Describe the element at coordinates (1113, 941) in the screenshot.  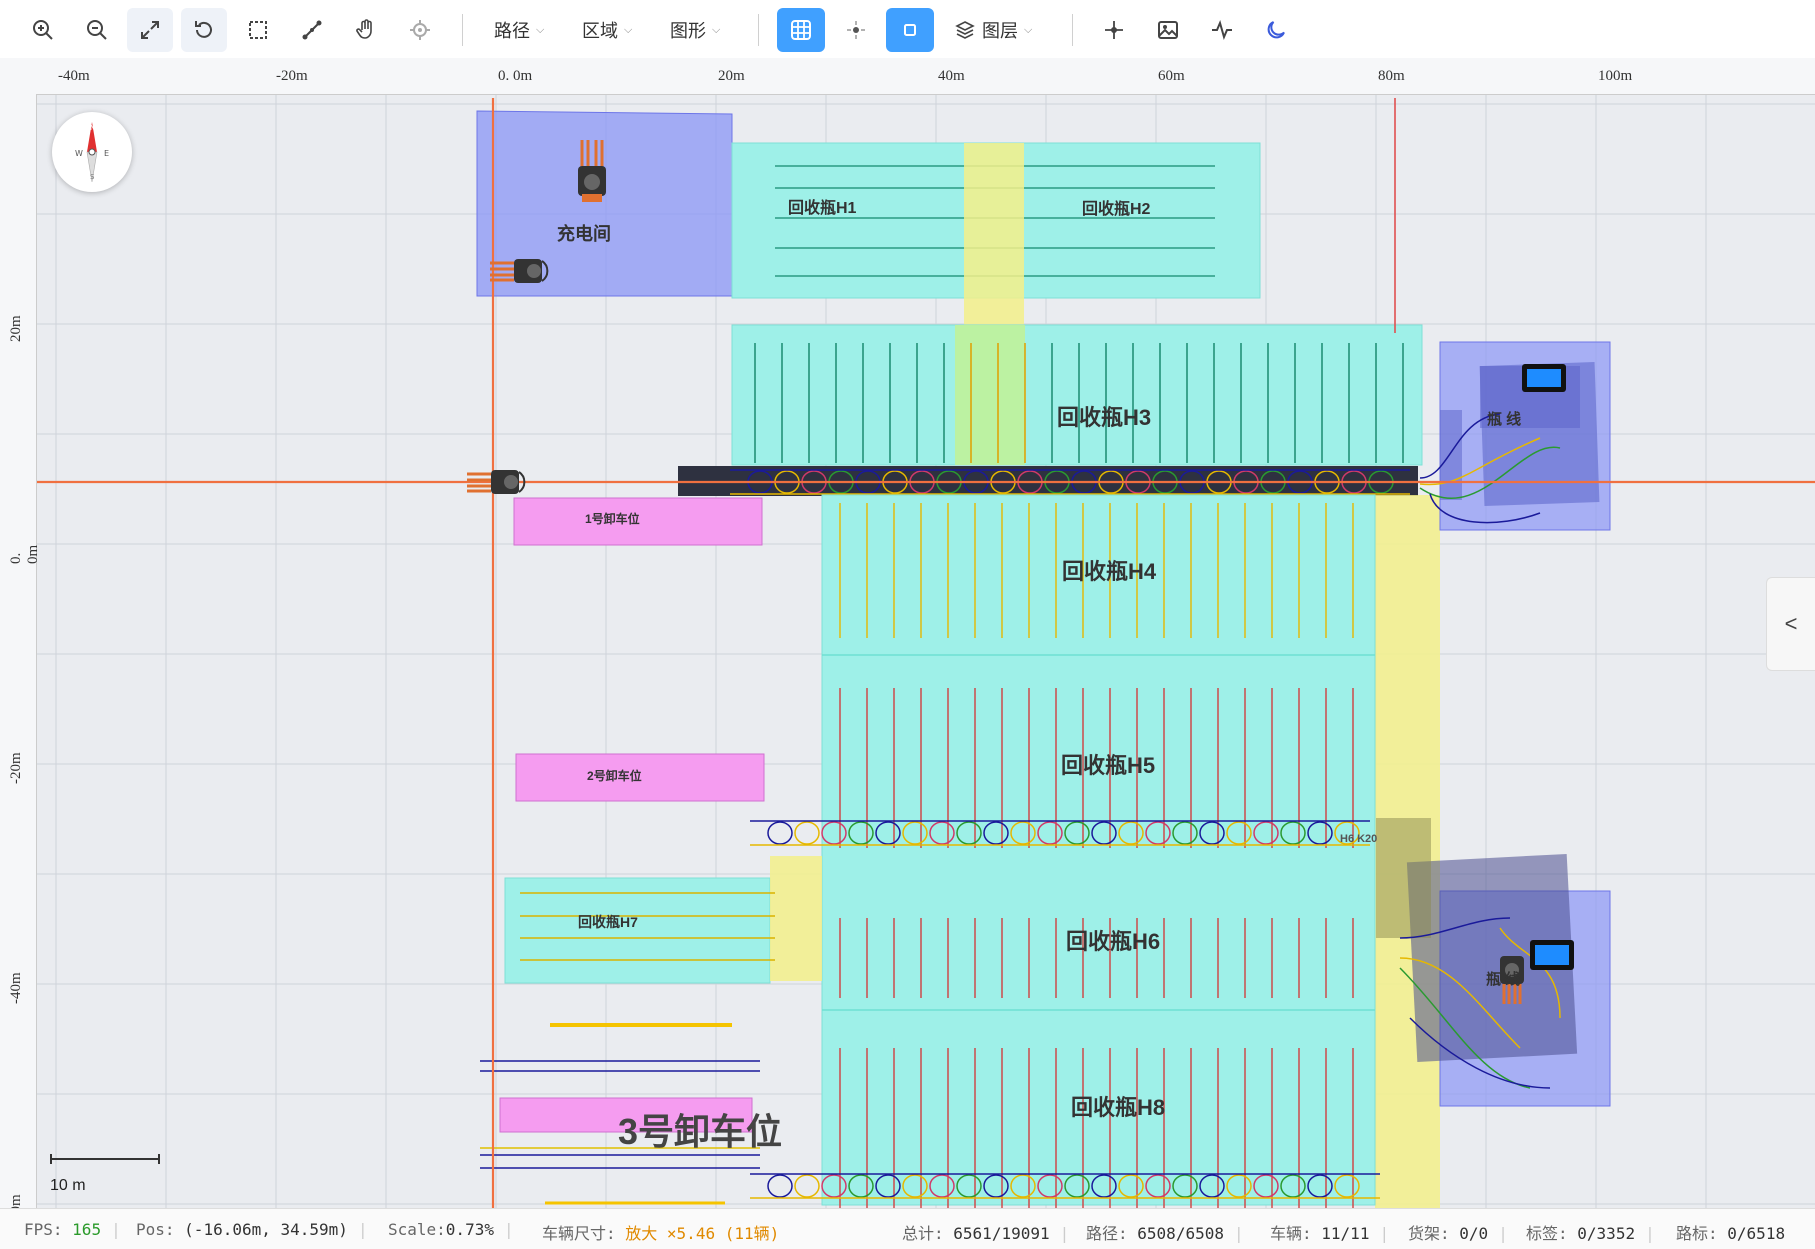
I see `zone-label-h6: 回收瓶H6` at that location.